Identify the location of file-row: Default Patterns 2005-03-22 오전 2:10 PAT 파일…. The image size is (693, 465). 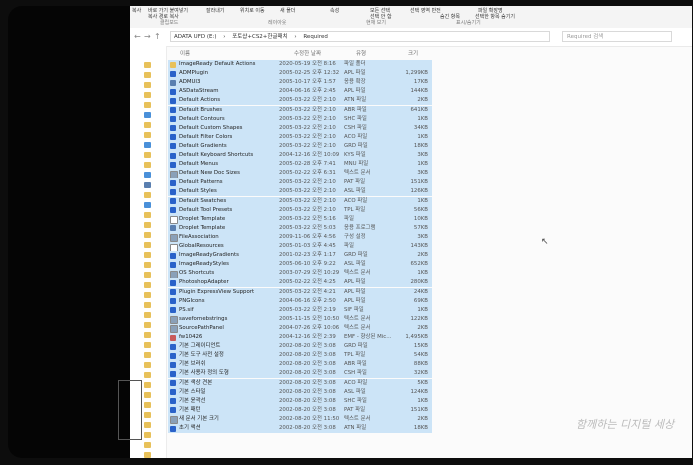
(300, 183).